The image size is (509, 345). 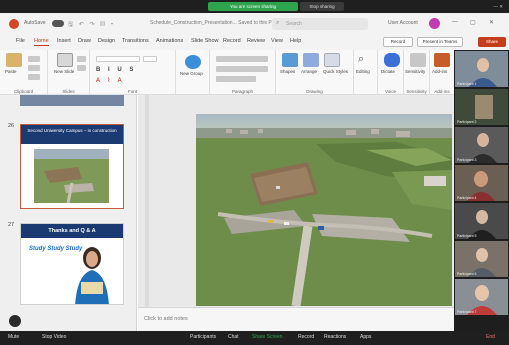 What do you see at coordinates (81, 59) in the screenshot?
I see `layout-icon` at bounding box center [81, 59].